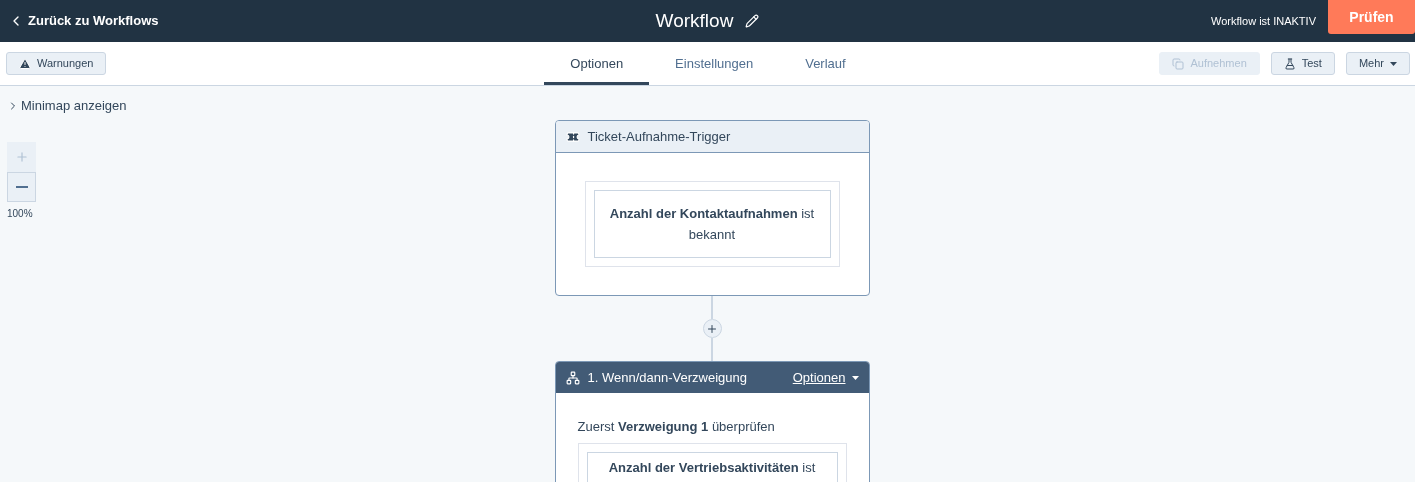 The image size is (1415, 482). Describe the element at coordinates (712, 467) in the screenshot. I see `condition-text: Anzahl der Vertriebsaktivitäten ist` at that location.